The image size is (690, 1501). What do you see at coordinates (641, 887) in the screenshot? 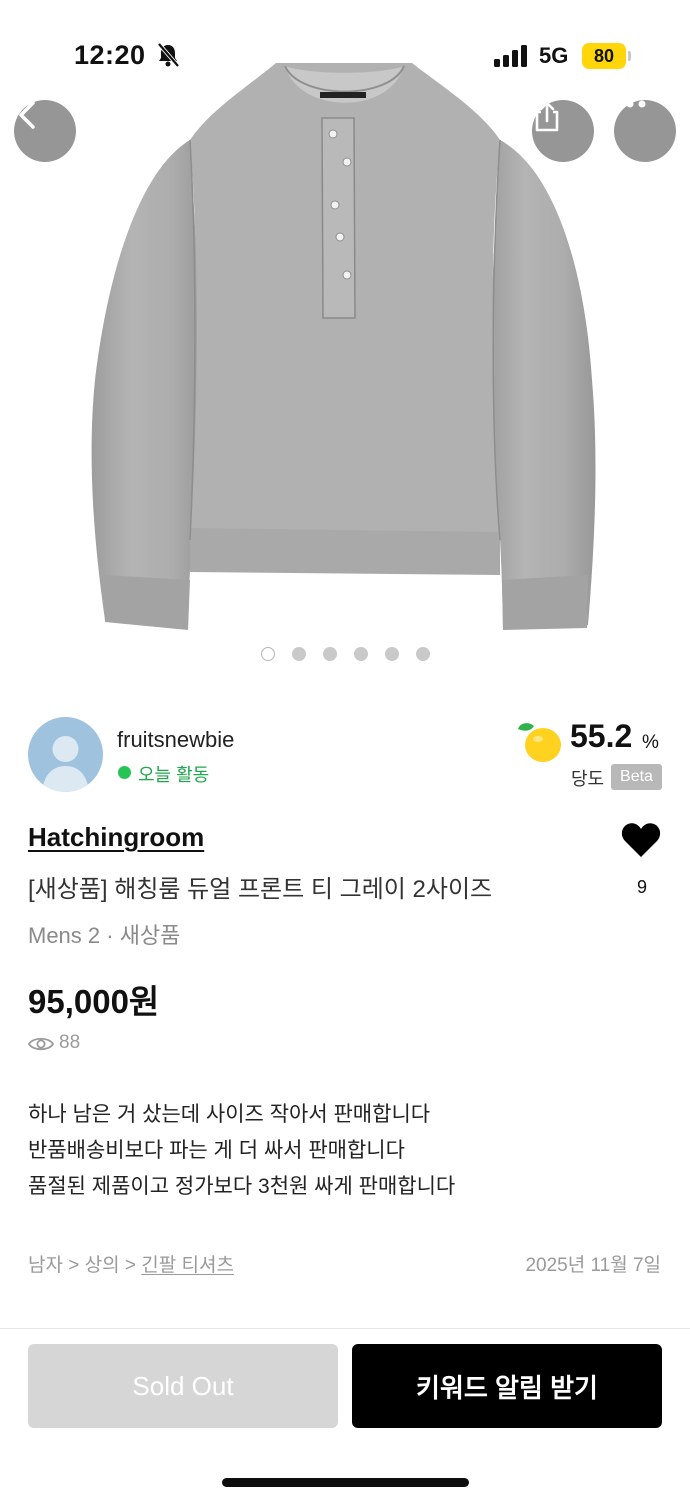
I see `like-count: 9` at bounding box center [641, 887].